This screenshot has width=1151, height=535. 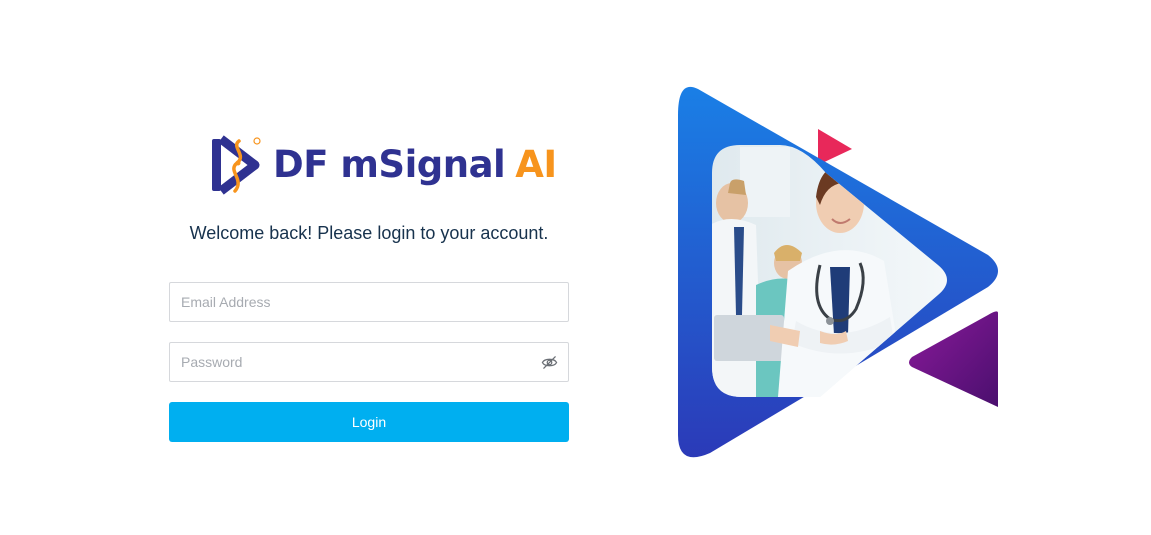 I want to click on brand-wordmark: DF mSignal AI, so click(x=415, y=165).